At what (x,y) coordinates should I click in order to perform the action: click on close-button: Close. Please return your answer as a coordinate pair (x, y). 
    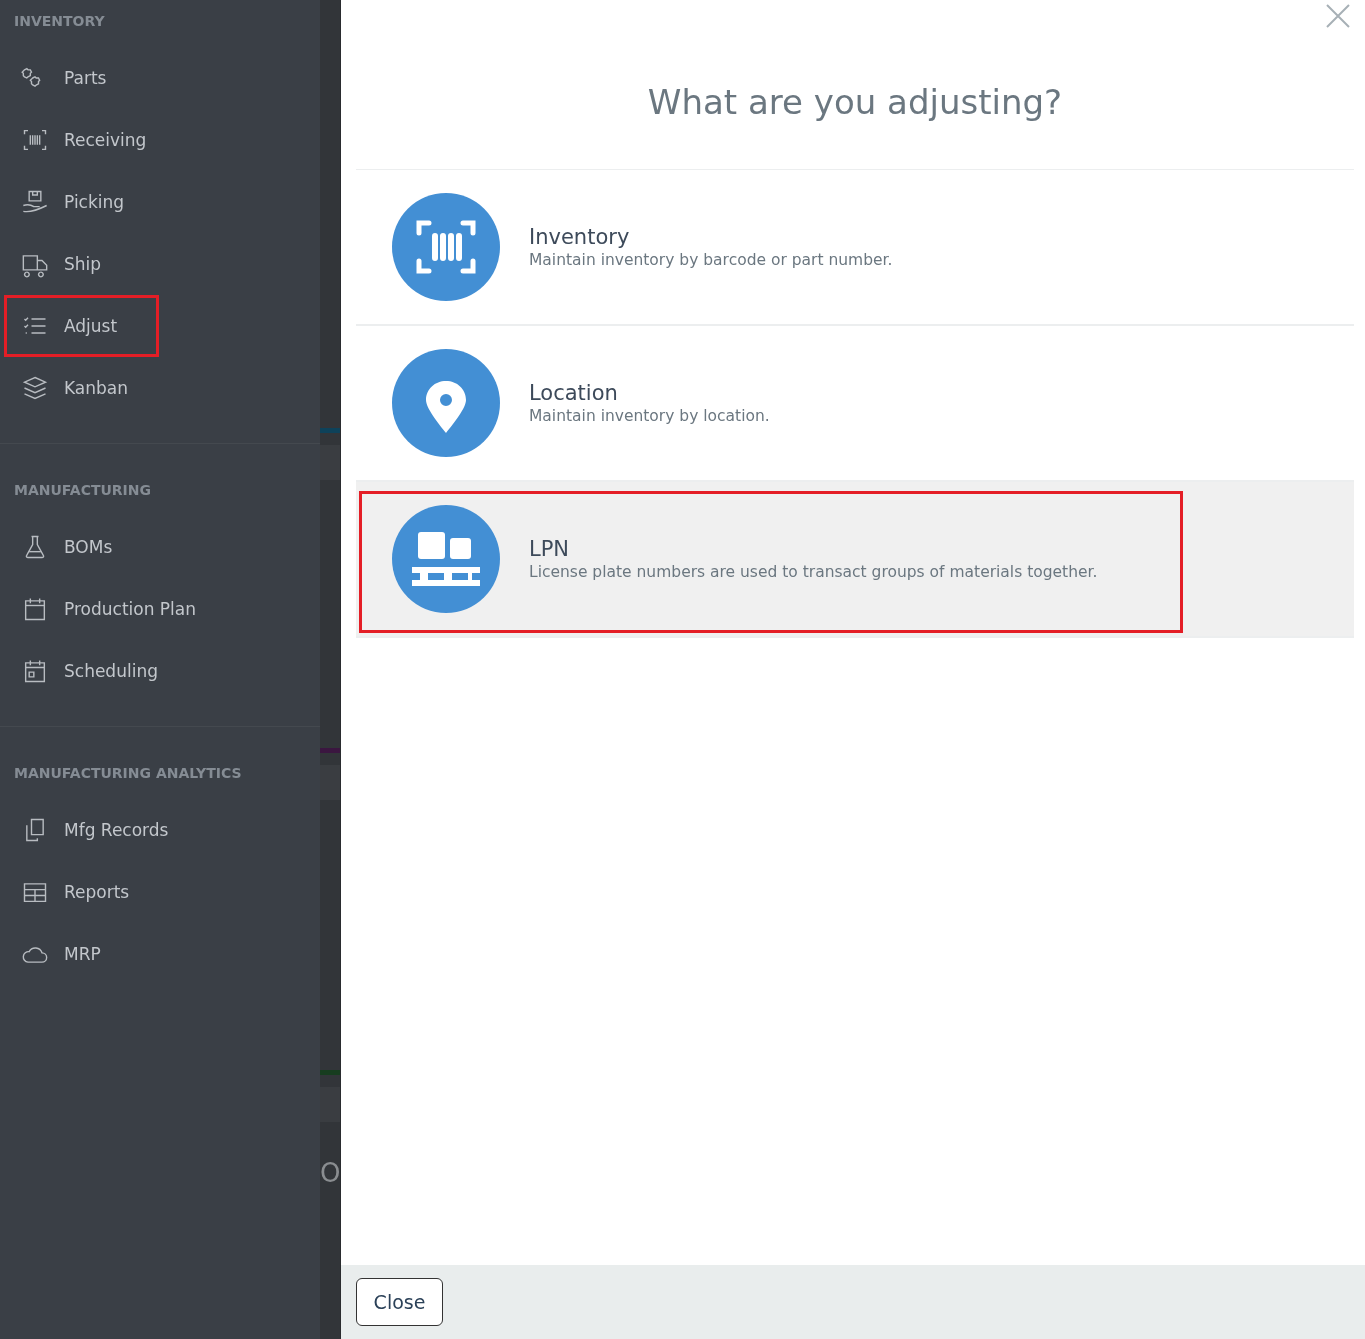
    Looking at the image, I should click on (399, 1302).